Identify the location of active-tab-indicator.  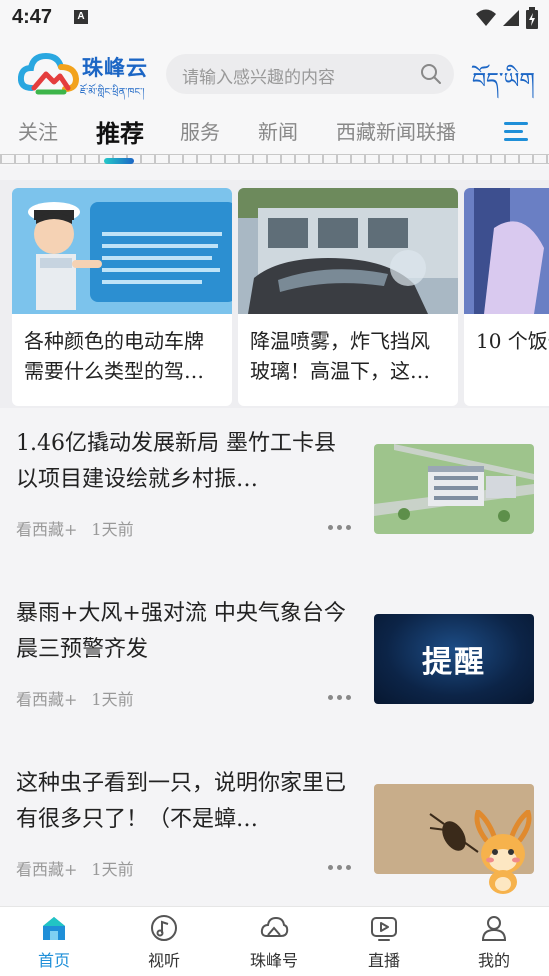
(119, 161).